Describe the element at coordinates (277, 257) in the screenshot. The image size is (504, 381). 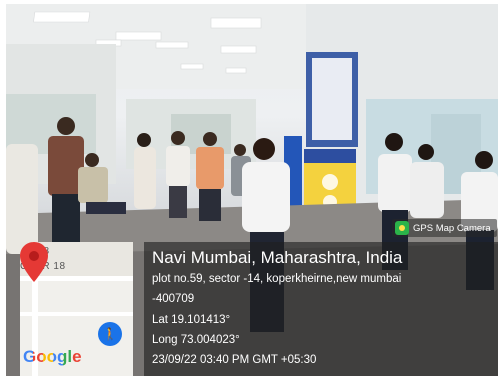
I see `location-title: Navi Mumbai, Maharashtra, India` at that location.